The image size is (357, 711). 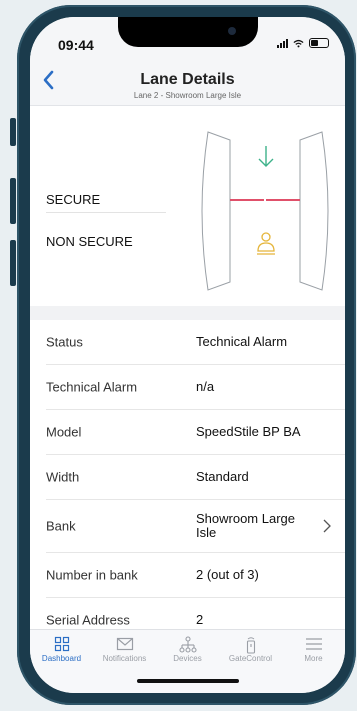 What do you see at coordinates (124, 644) in the screenshot?
I see `envelope-icon` at bounding box center [124, 644].